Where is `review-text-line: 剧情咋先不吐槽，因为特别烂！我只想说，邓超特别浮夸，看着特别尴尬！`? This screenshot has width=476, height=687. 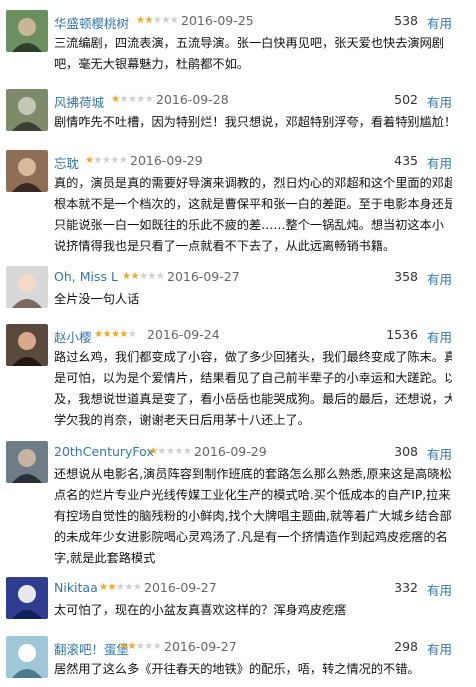 review-text-line: 剧情咋先不吐槽，因为特别烂！我只想说，邓超特别浮夸，看着特别尴尬！ is located at coordinates (253, 122).